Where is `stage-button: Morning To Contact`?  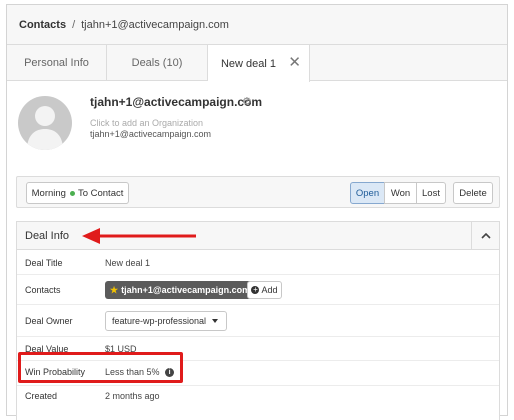
stage-button: Morning To Contact is located at coordinates (77, 193).